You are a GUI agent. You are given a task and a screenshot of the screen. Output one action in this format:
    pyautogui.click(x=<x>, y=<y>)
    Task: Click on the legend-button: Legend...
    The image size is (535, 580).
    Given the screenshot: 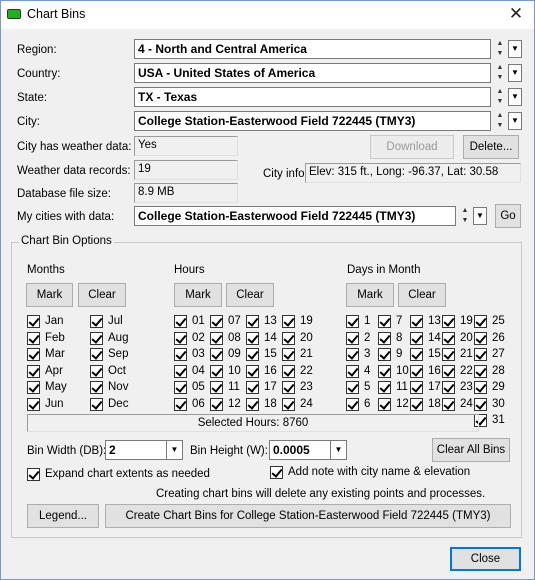 What is the action you would take?
    pyautogui.click(x=63, y=516)
    